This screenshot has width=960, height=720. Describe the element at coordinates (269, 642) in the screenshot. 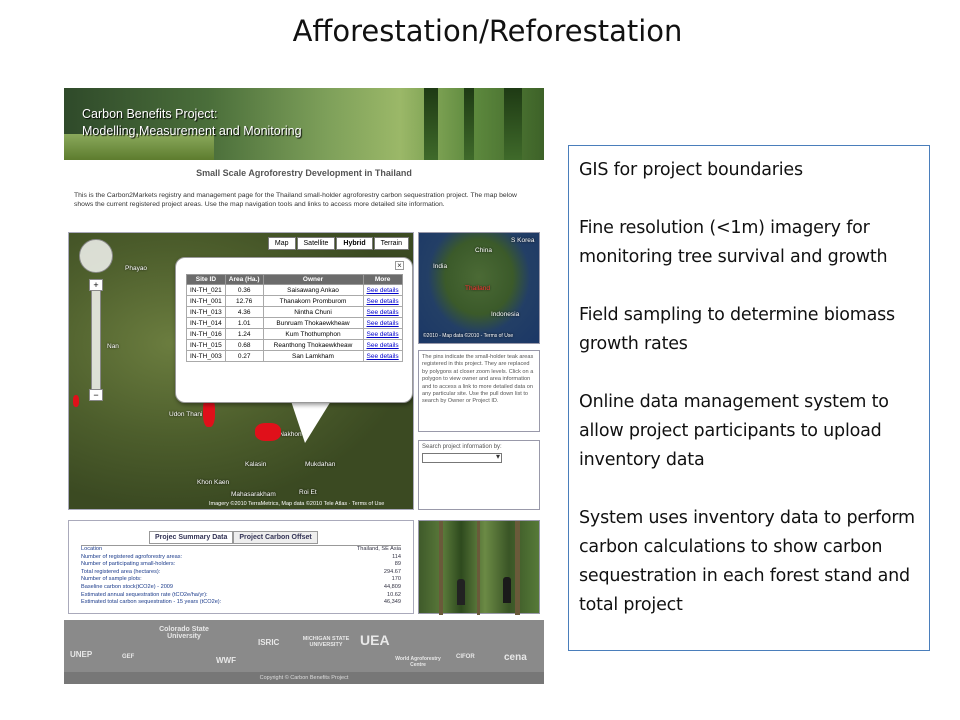

I see `isric-logo: ISRIC` at that location.